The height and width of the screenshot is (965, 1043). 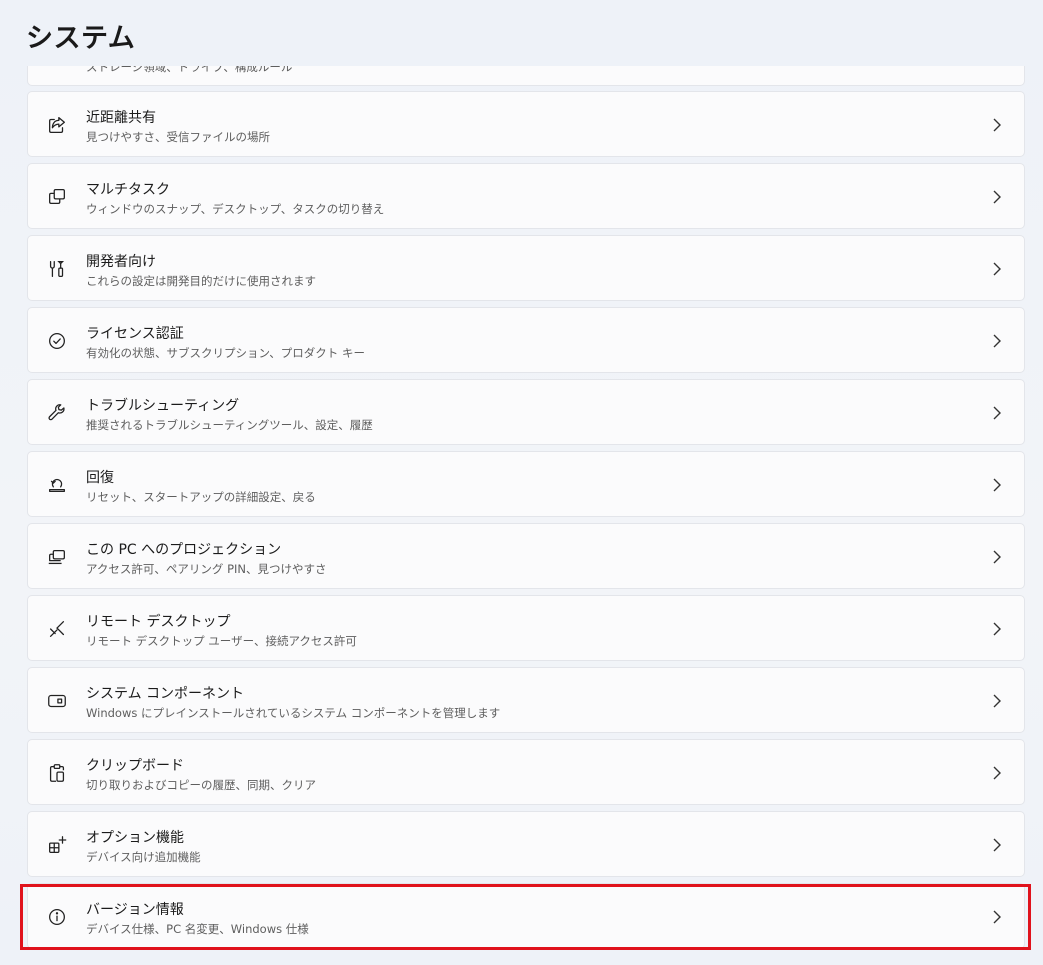 I want to click on settings-item-for-developers: 開発者向け これらの設定は開発目的だけに使用されます, so click(x=526, y=268).